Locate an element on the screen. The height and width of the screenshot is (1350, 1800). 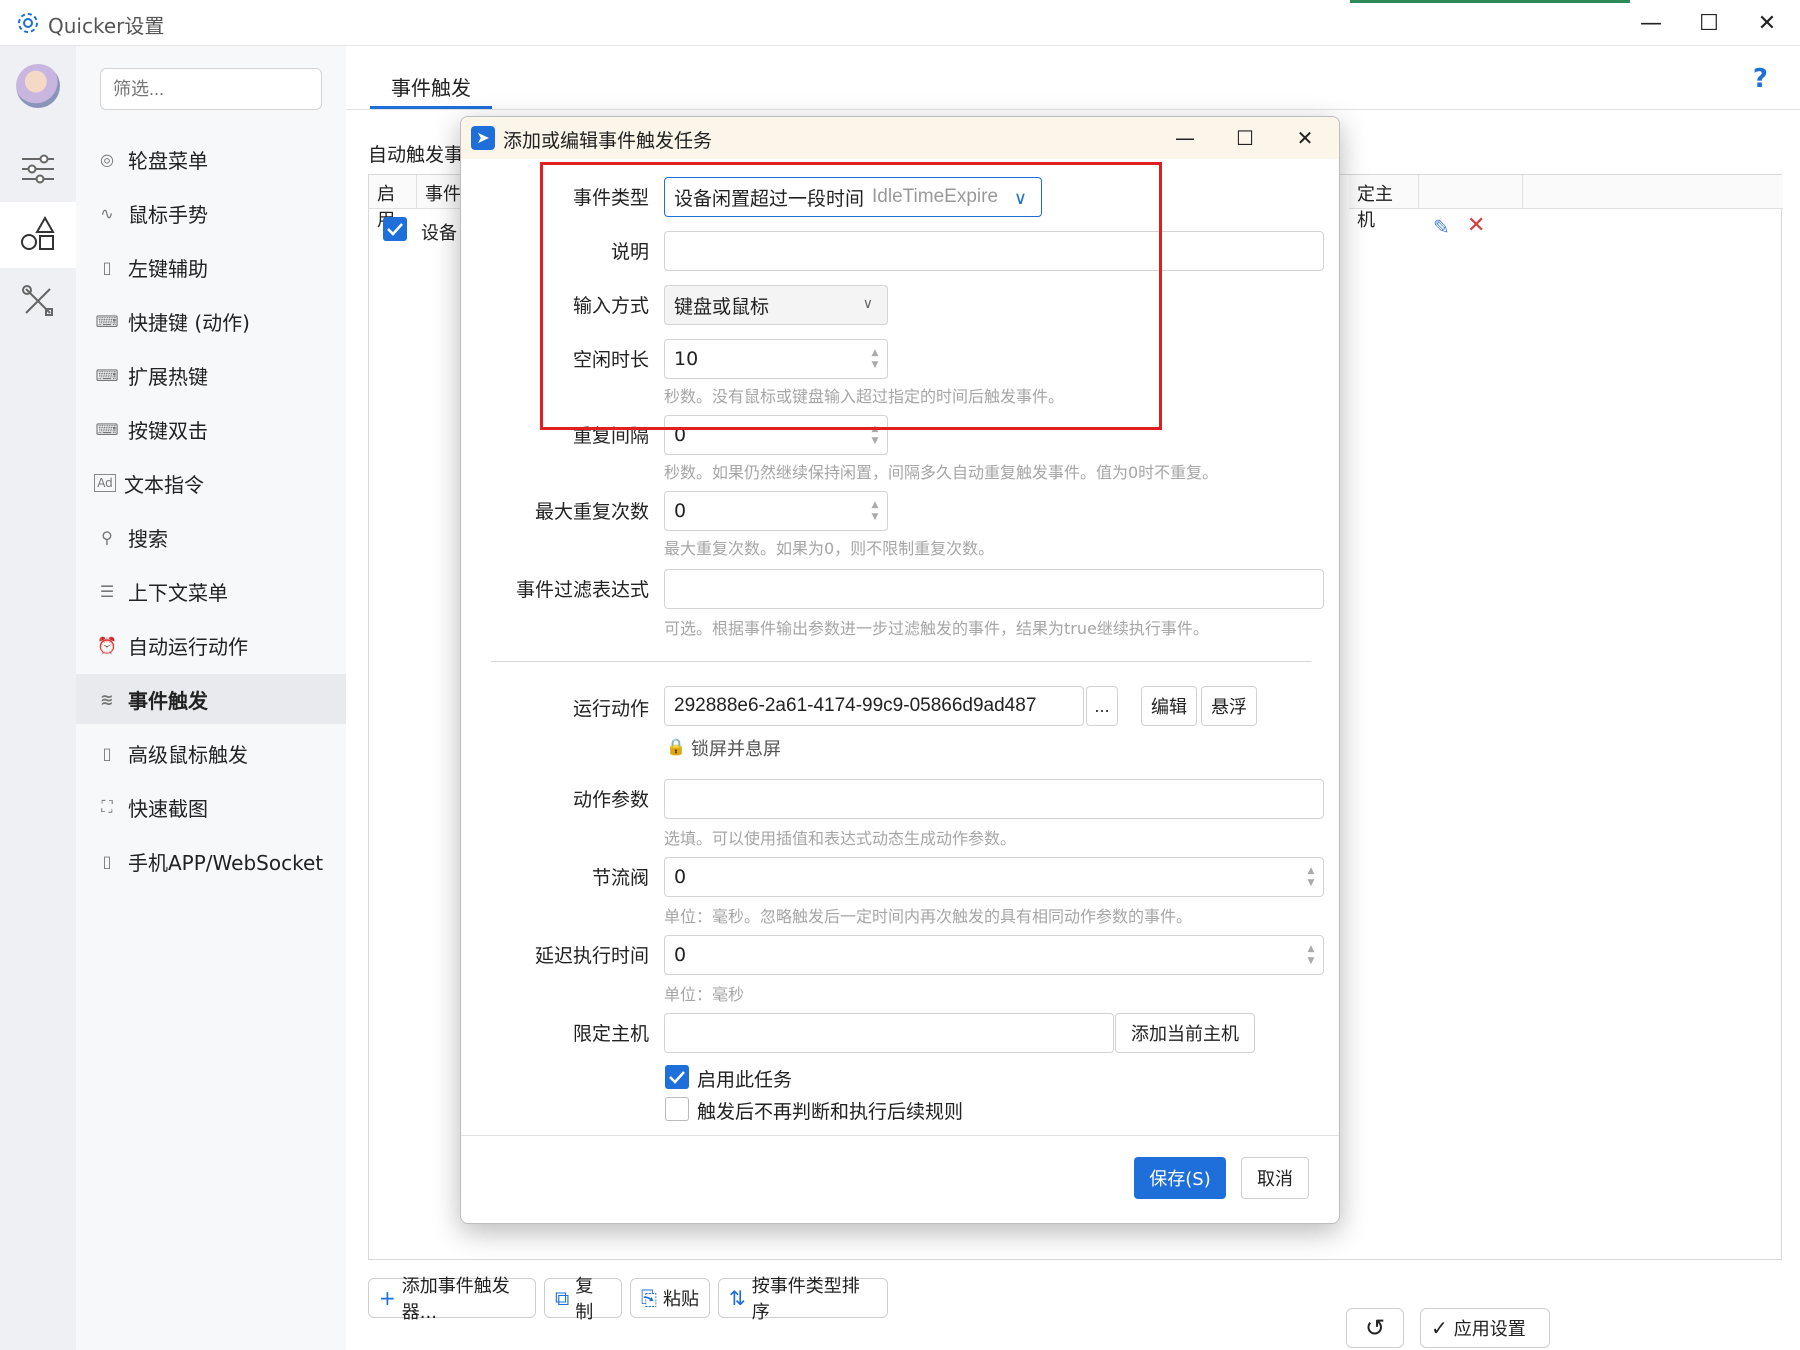
delete-icon: ✕ is located at coordinates (1476, 225).